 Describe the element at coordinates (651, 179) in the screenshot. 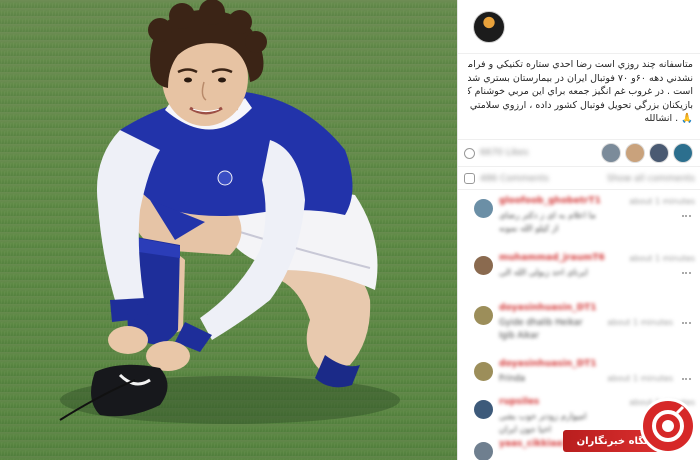

I see `show-all-comments-link: Show all comments` at that location.